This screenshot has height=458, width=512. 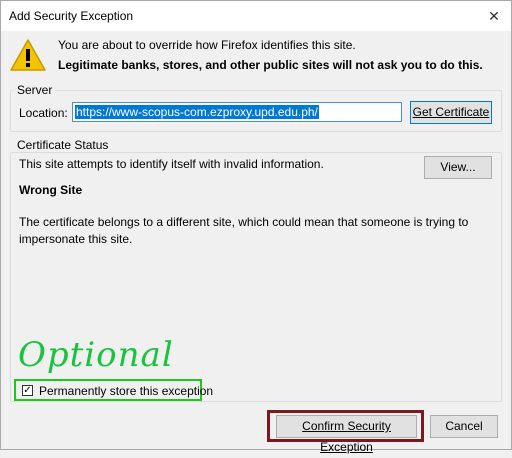 I want to click on confirm-button: Confirm Security Exception, so click(x=346, y=434).